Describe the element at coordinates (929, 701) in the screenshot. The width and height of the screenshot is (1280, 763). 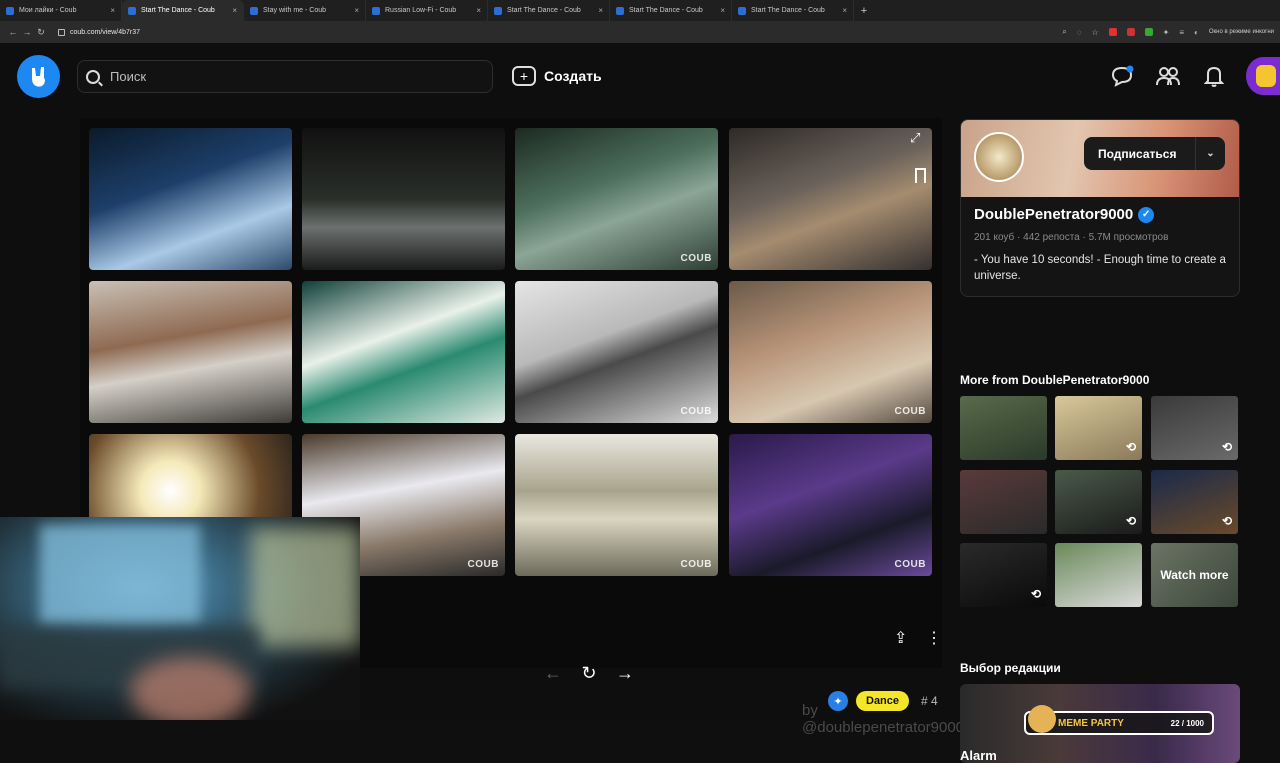
I see `tag-count: # 4` at that location.